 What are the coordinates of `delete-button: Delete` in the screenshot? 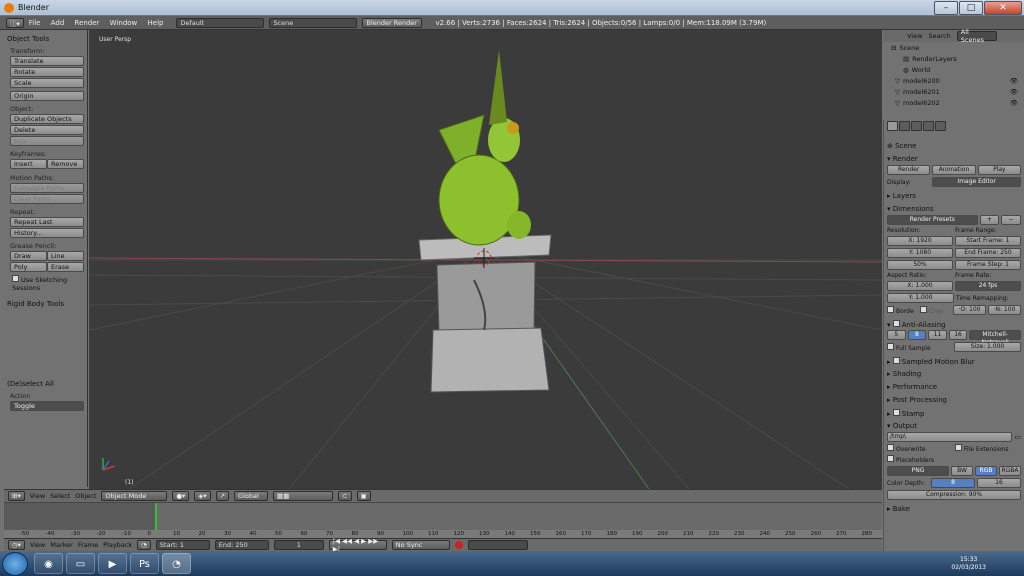 It's located at (47, 130).